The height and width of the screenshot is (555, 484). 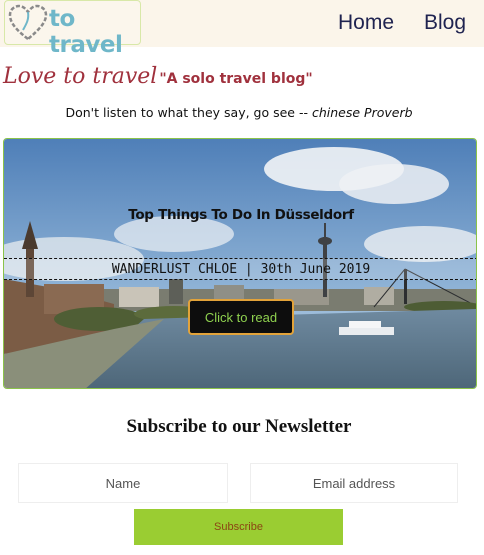 I want to click on hero-title: Top Things To Do In Düsseldorf, so click(x=240, y=215).